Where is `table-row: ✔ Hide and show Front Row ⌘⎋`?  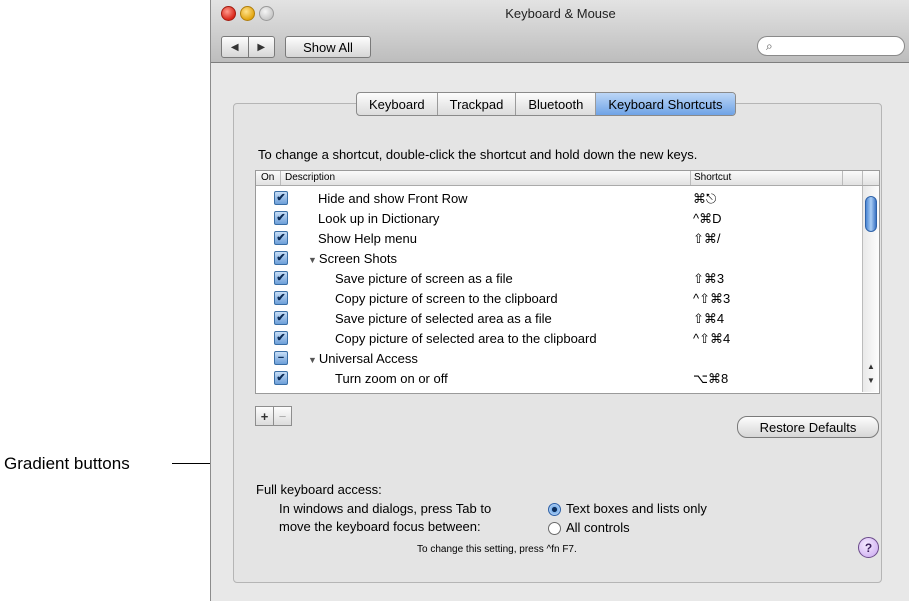 table-row: ✔ Hide and show Front Row ⌘⎋ is located at coordinates (558, 199).